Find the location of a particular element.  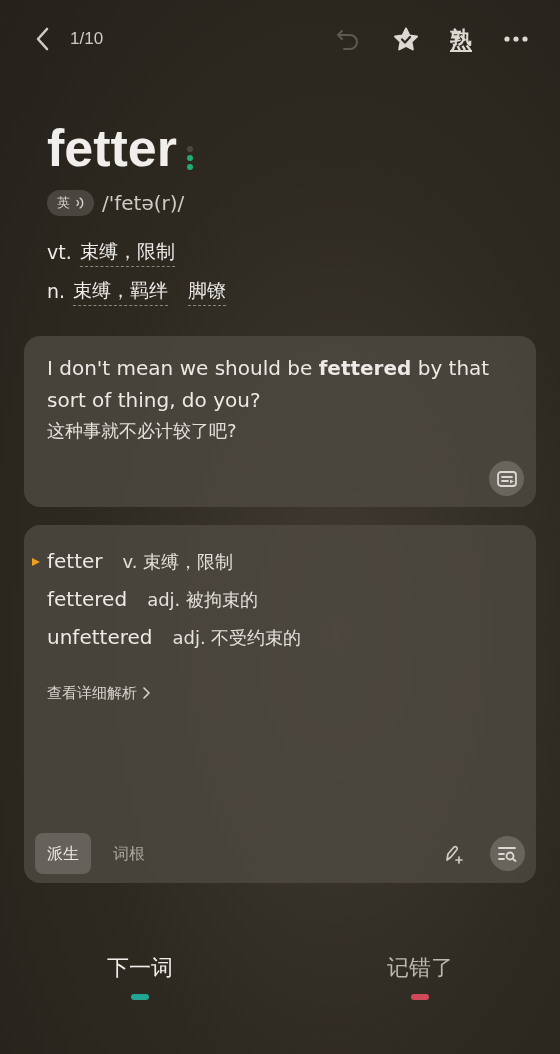

part-of-speech: vt. is located at coordinates (59, 252).